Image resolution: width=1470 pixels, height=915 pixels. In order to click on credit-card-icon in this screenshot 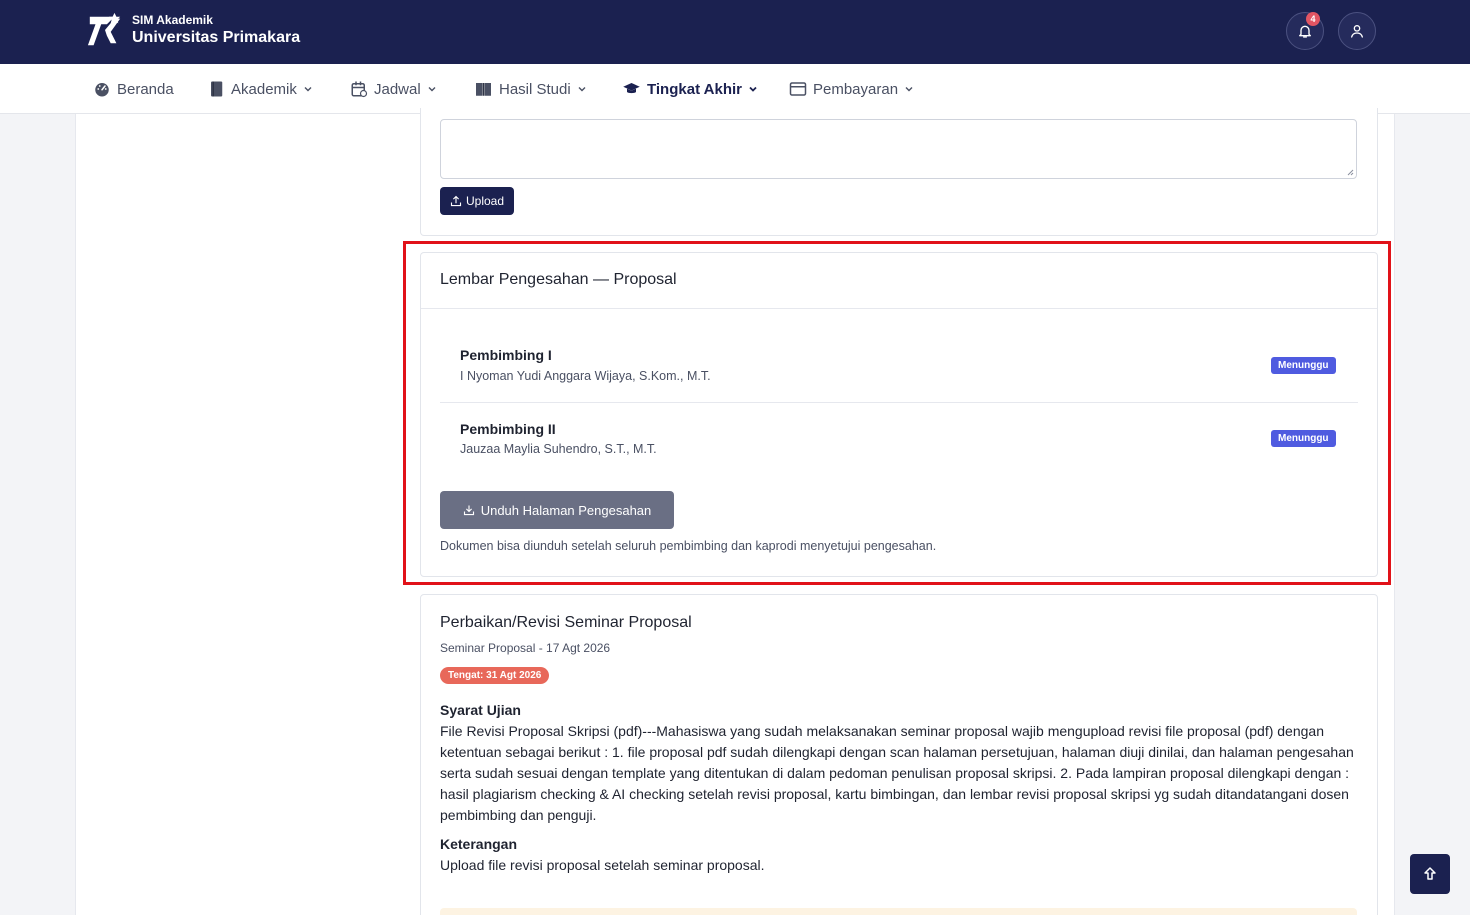, I will do `click(798, 89)`.